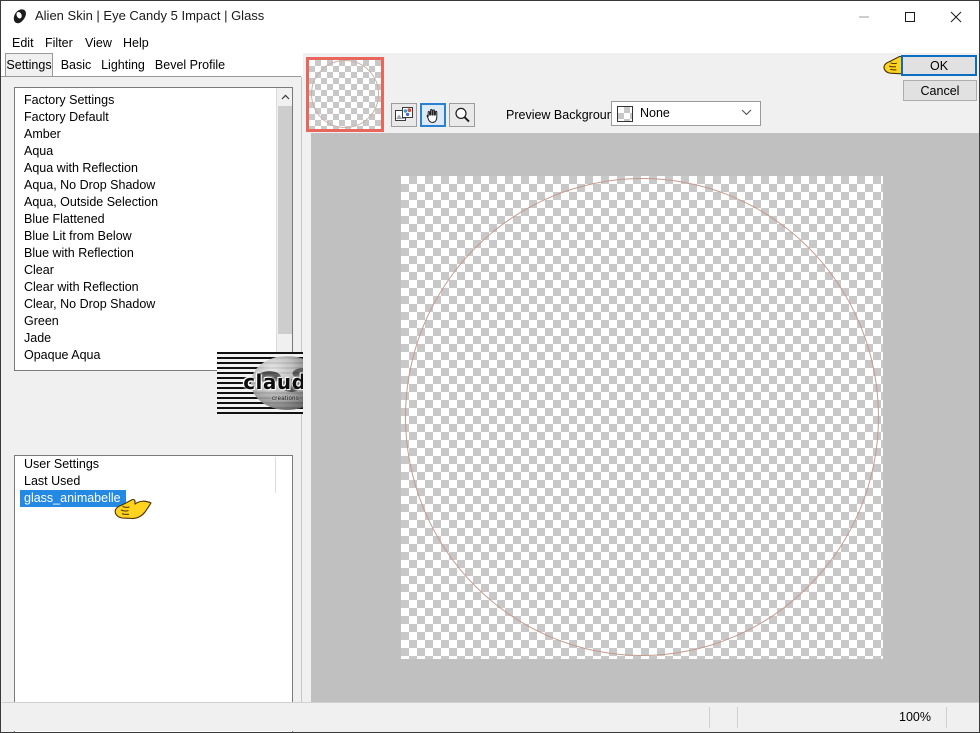 This screenshot has width=980, height=733. I want to click on tab-bevel-profile: Bevel Profile, so click(190, 65).